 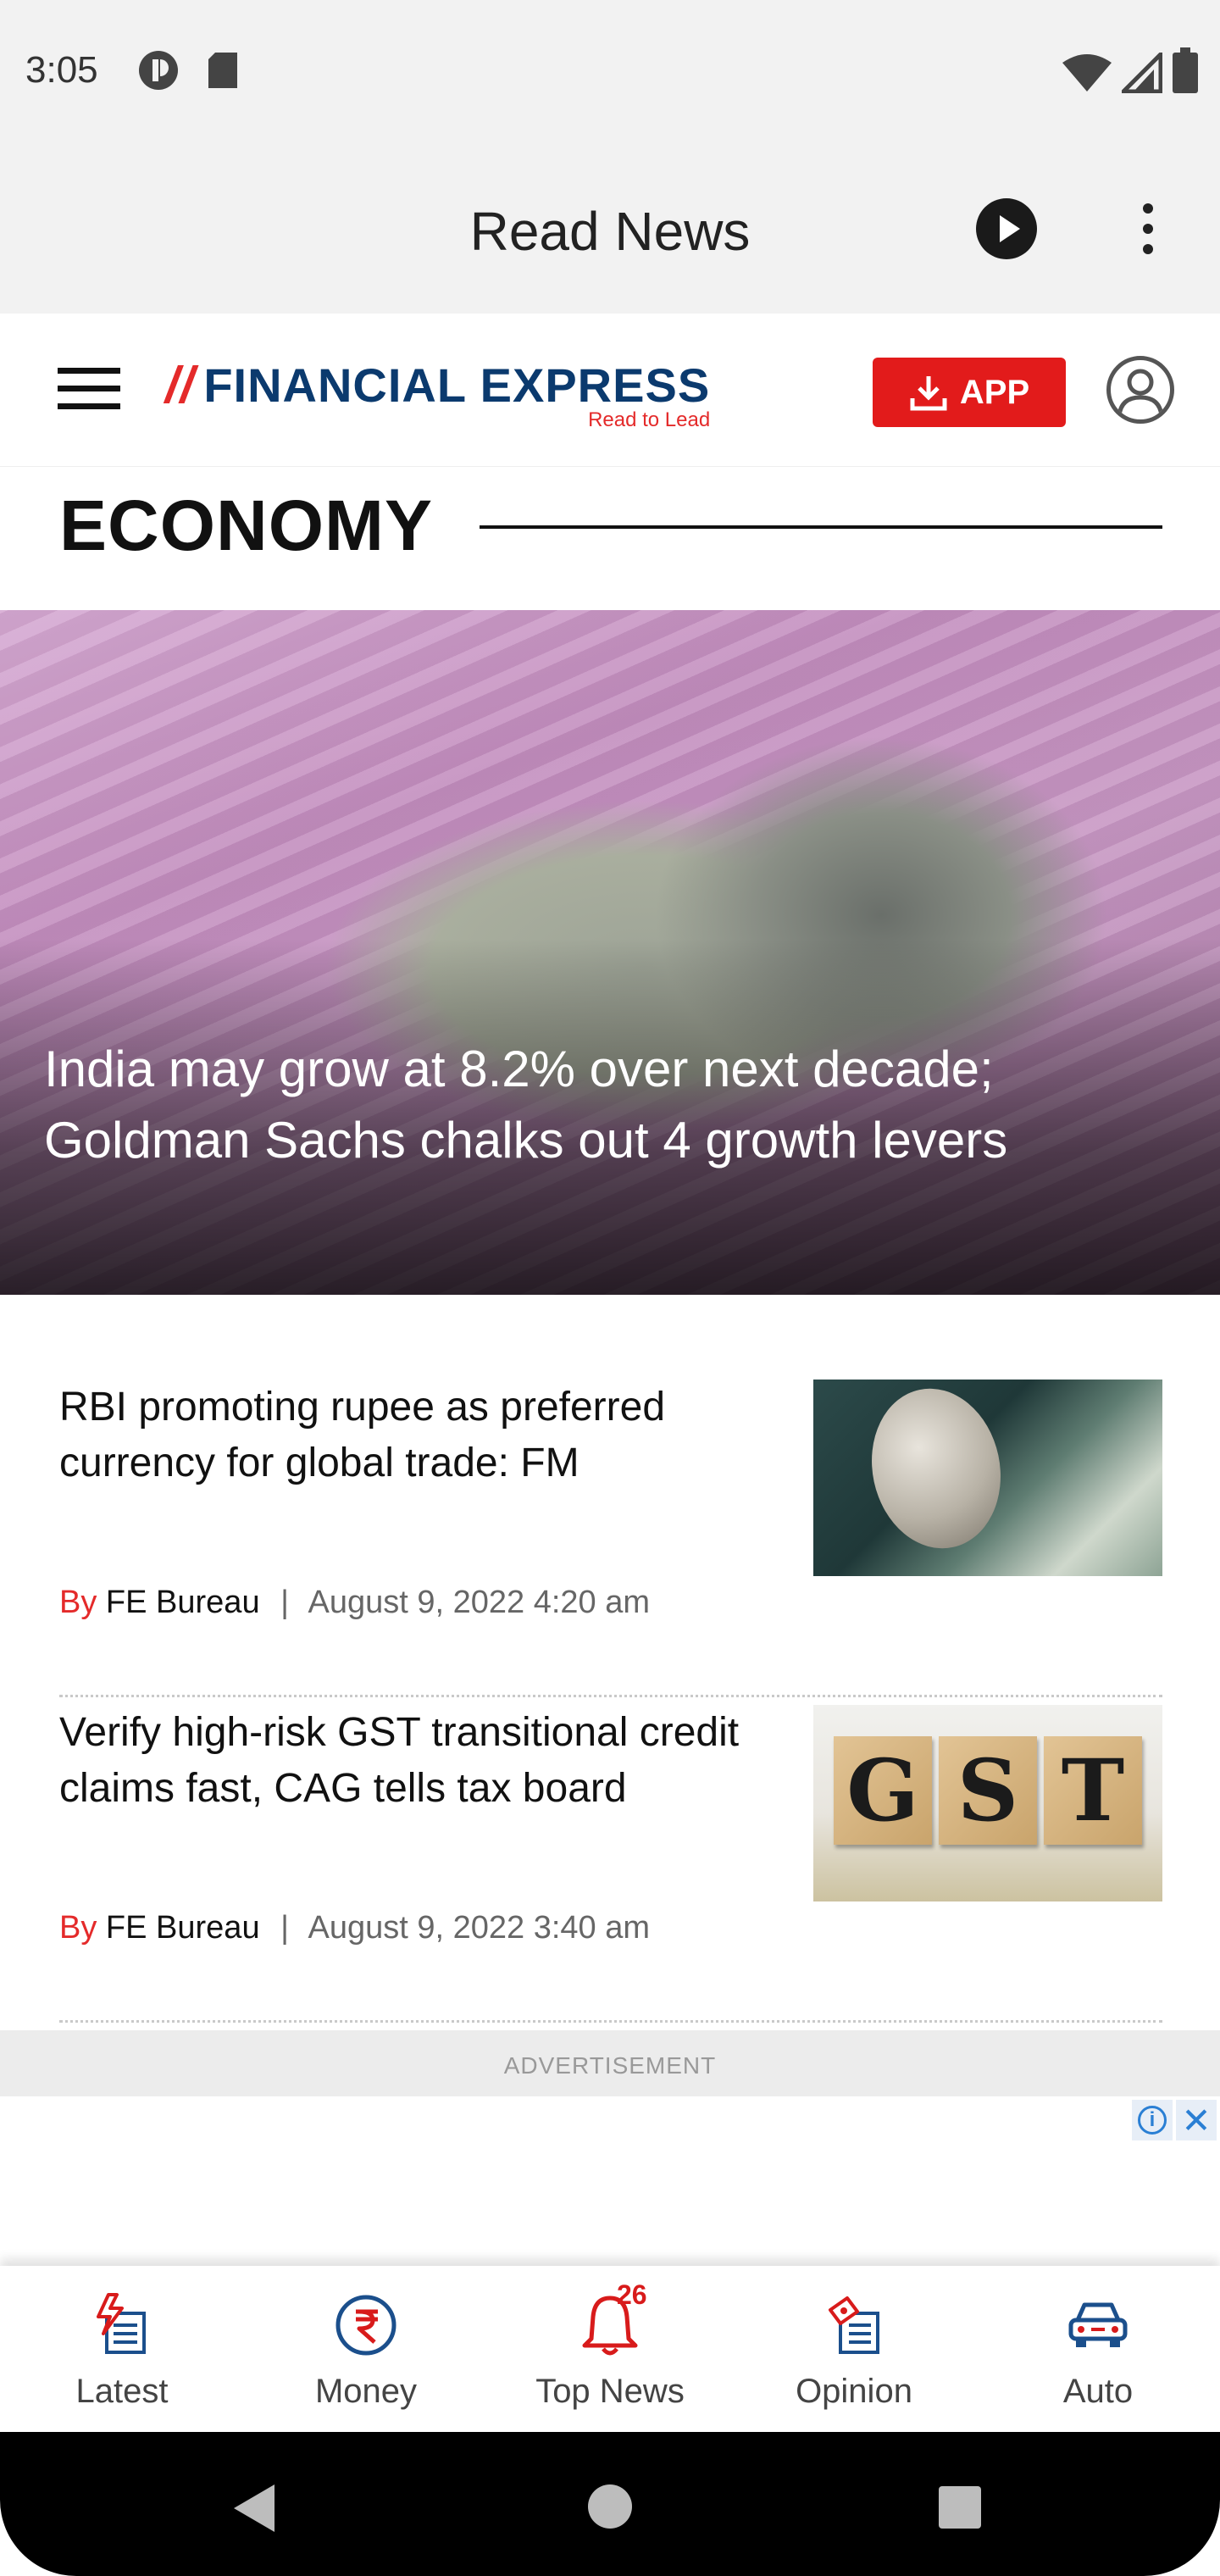 I want to click on status-time: 3:05, so click(x=61, y=70).